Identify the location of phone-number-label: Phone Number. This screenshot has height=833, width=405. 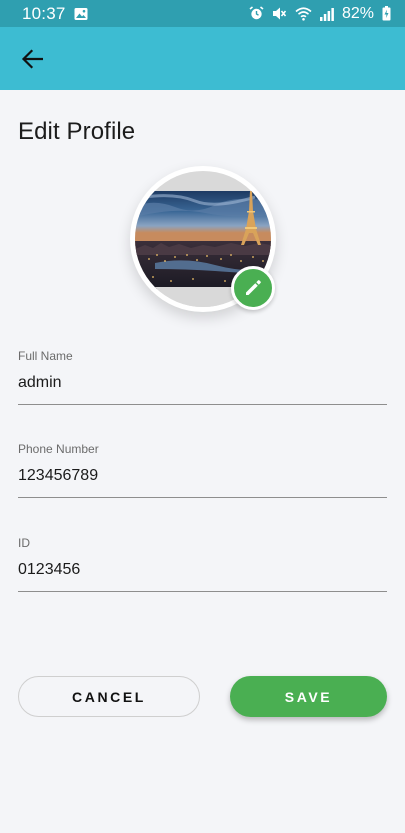
(58, 449).